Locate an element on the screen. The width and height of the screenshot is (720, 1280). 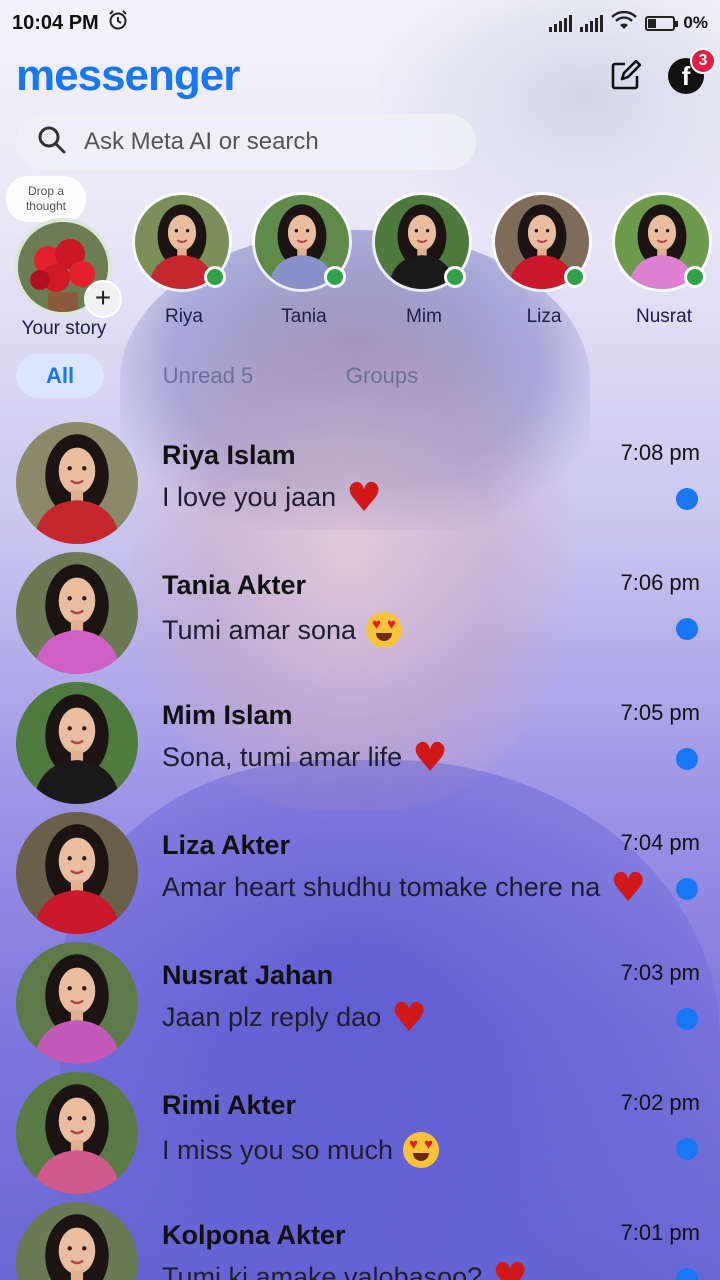
facebook-button: f 3 is located at coordinates (692, 71).